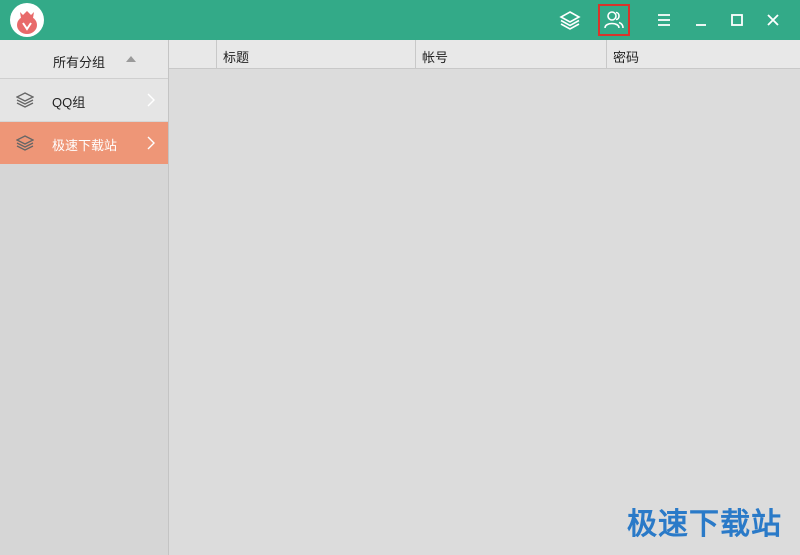 Image resolution: width=800 pixels, height=555 pixels. I want to click on sidebar-item-label: 极速下载站, so click(85, 145).